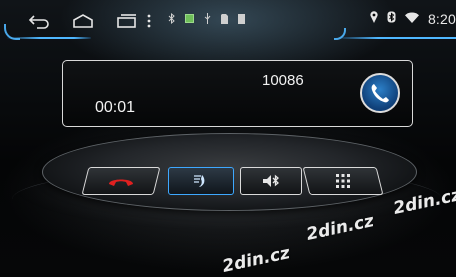  What do you see at coordinates (283, 80) in the screenshot?
I see `call-number: 10086` at bounding box center [283, 80].